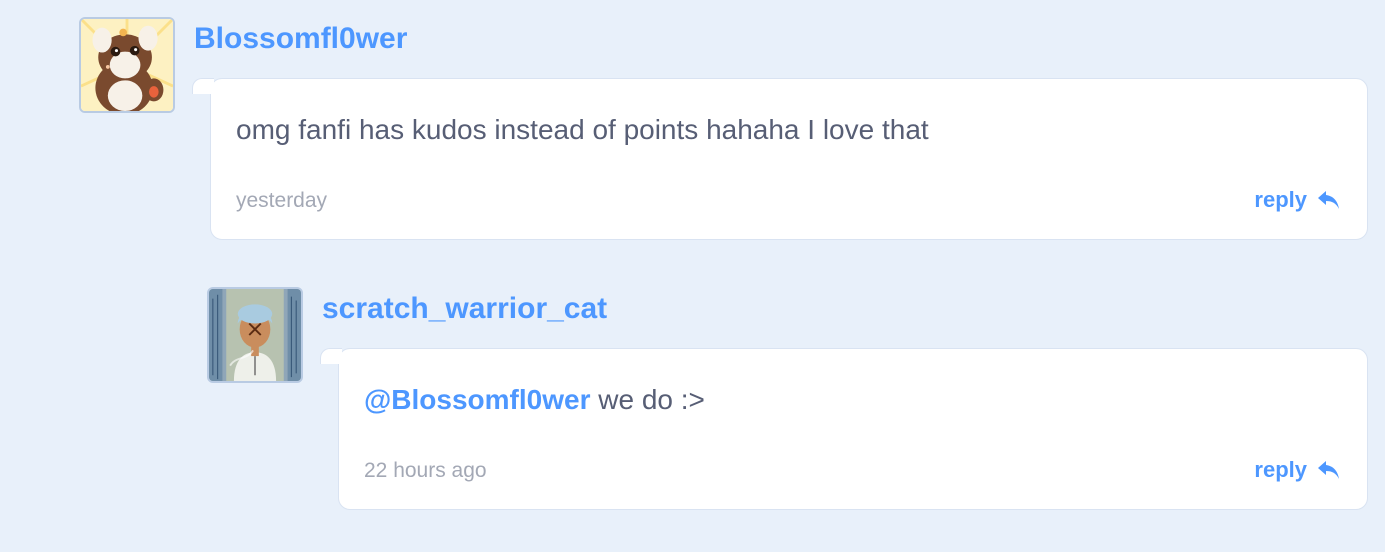 The height and width of the screenshot is (552, 1385). What do you see at coordinates (477, 399) in the screenshot?
I see `mention-link: @Blossomfl0wer` at bounding box center [477, 399].